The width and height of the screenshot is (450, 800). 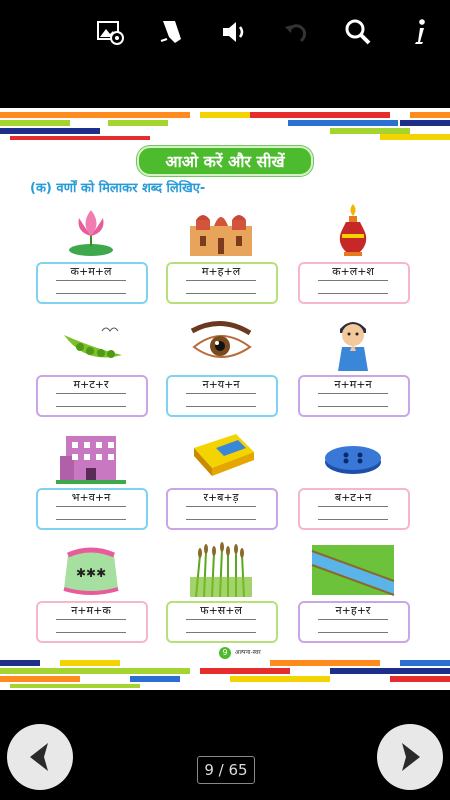 I want to click on arrow-left-icon, so click(x=39, y=757).